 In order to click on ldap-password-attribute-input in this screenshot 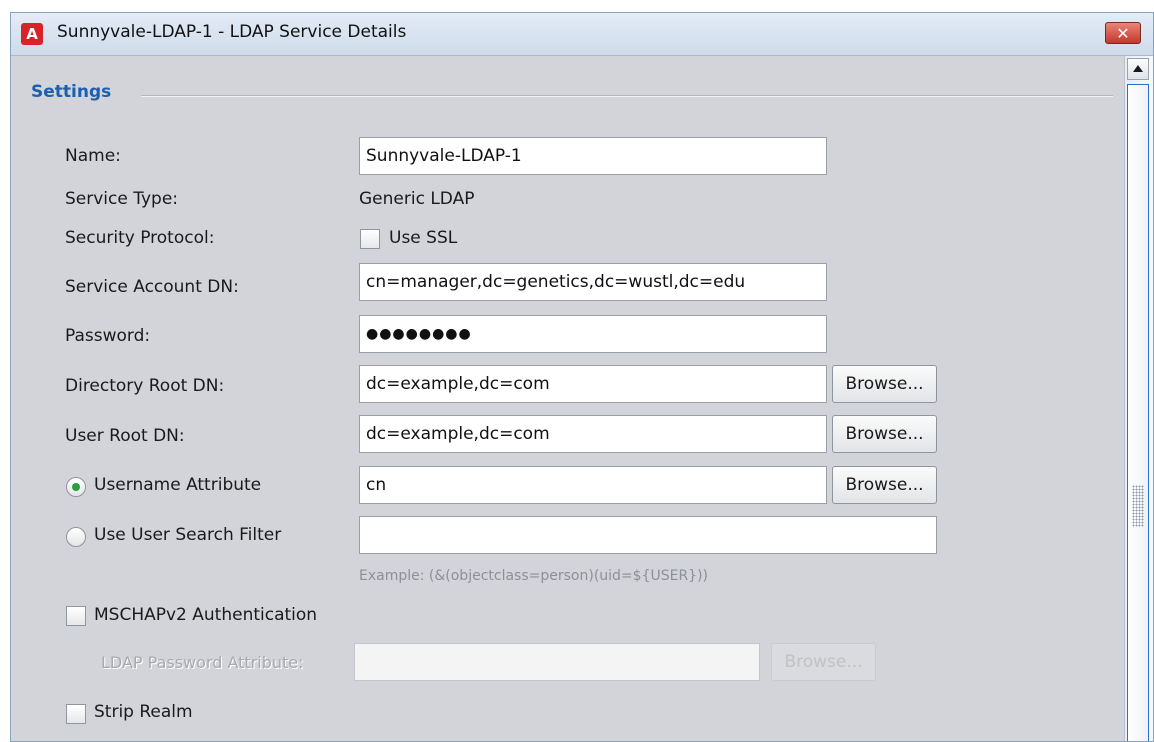, I will do `click(557, 662)`.